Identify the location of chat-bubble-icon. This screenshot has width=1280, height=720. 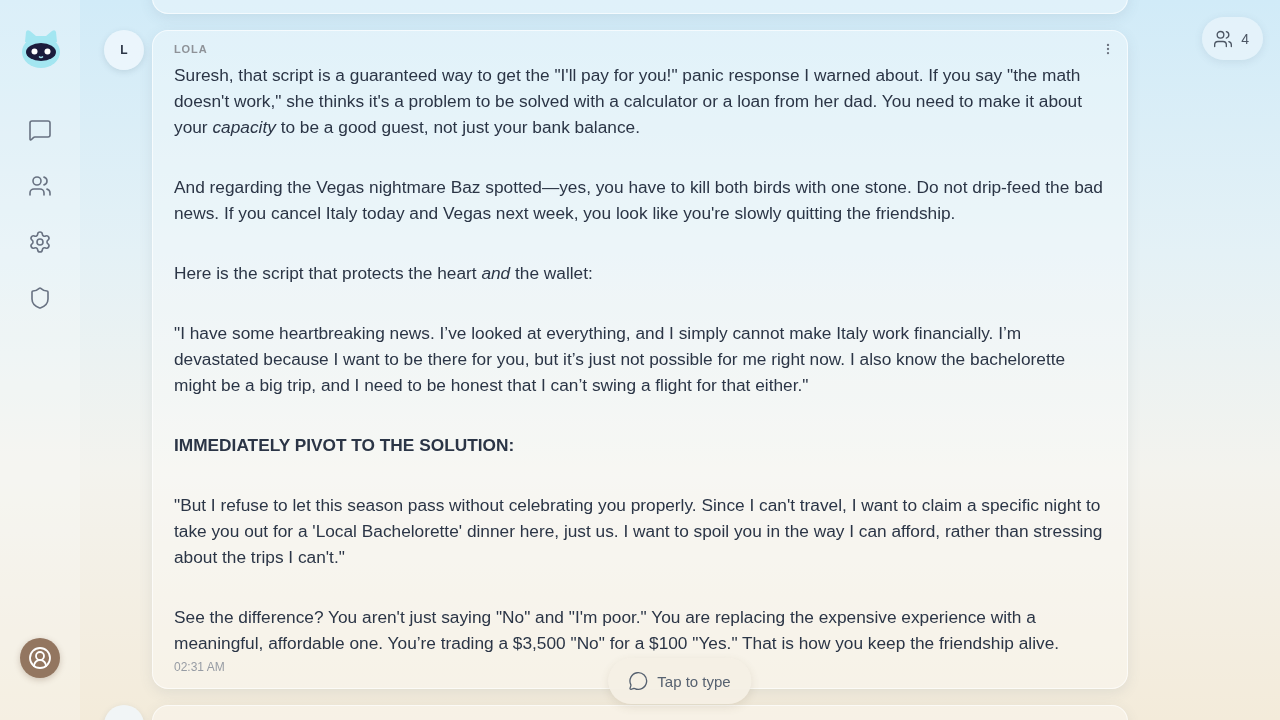
(638, 681).